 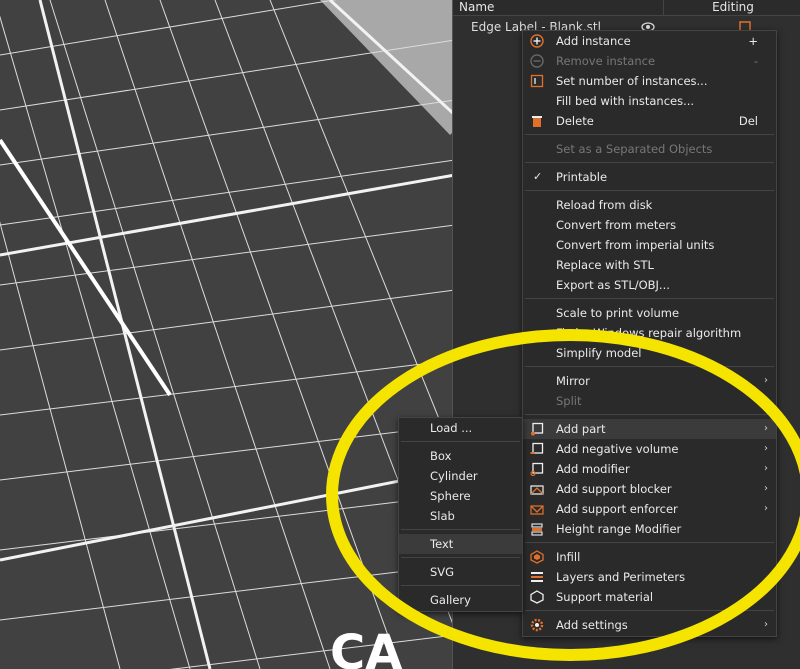 What do you see at coordinates (442, 572) in the screenshot?
I see `menu-item-label: SVG` at bounding box center [442, 572].